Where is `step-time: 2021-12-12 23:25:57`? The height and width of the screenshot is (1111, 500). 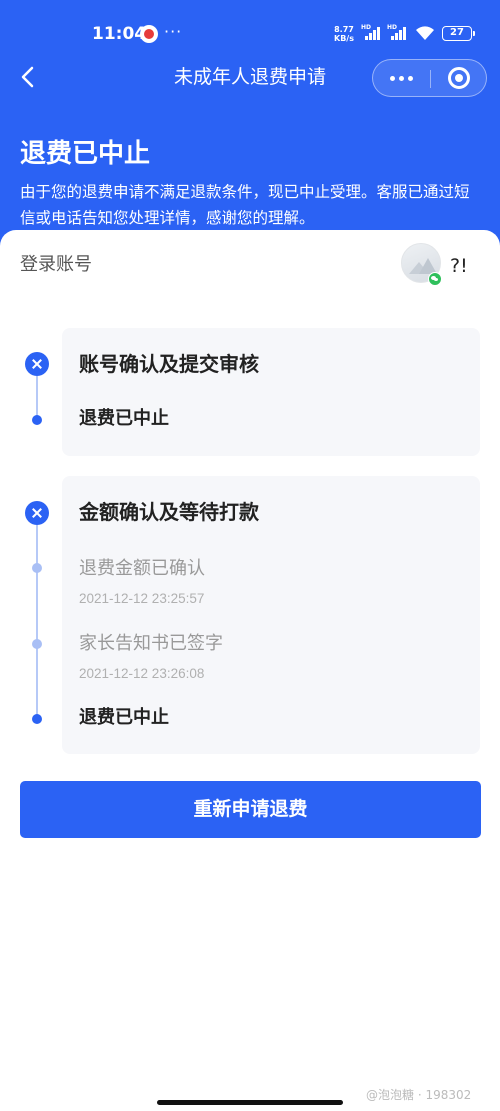 step-time: 2021-12-12 23:25:57 is located at coordinates (142, 598).